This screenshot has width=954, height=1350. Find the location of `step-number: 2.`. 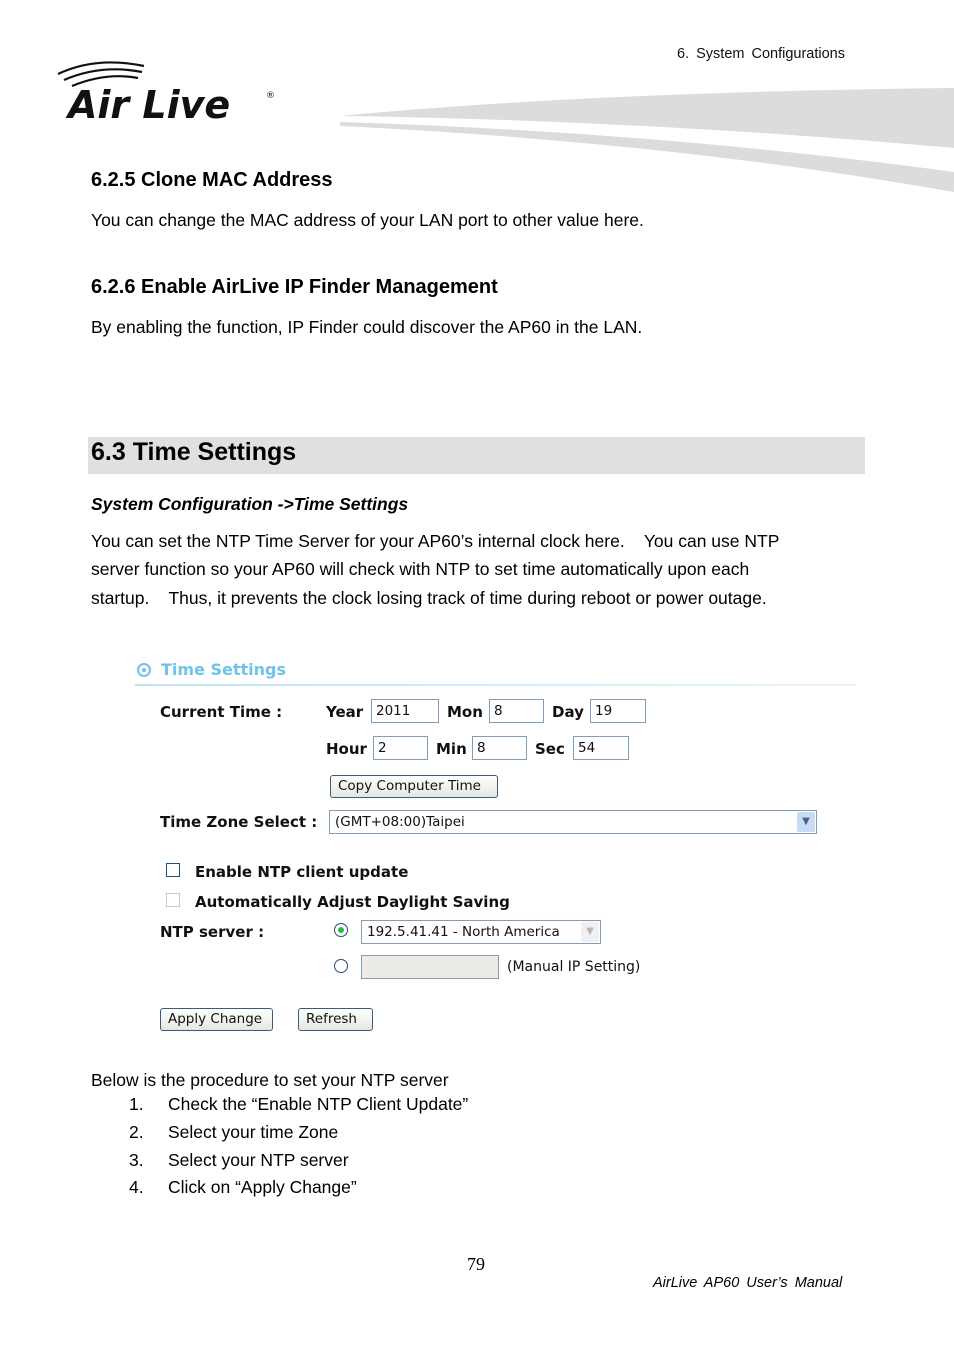

step-number: 2. is located at coordinates (136, 1132).